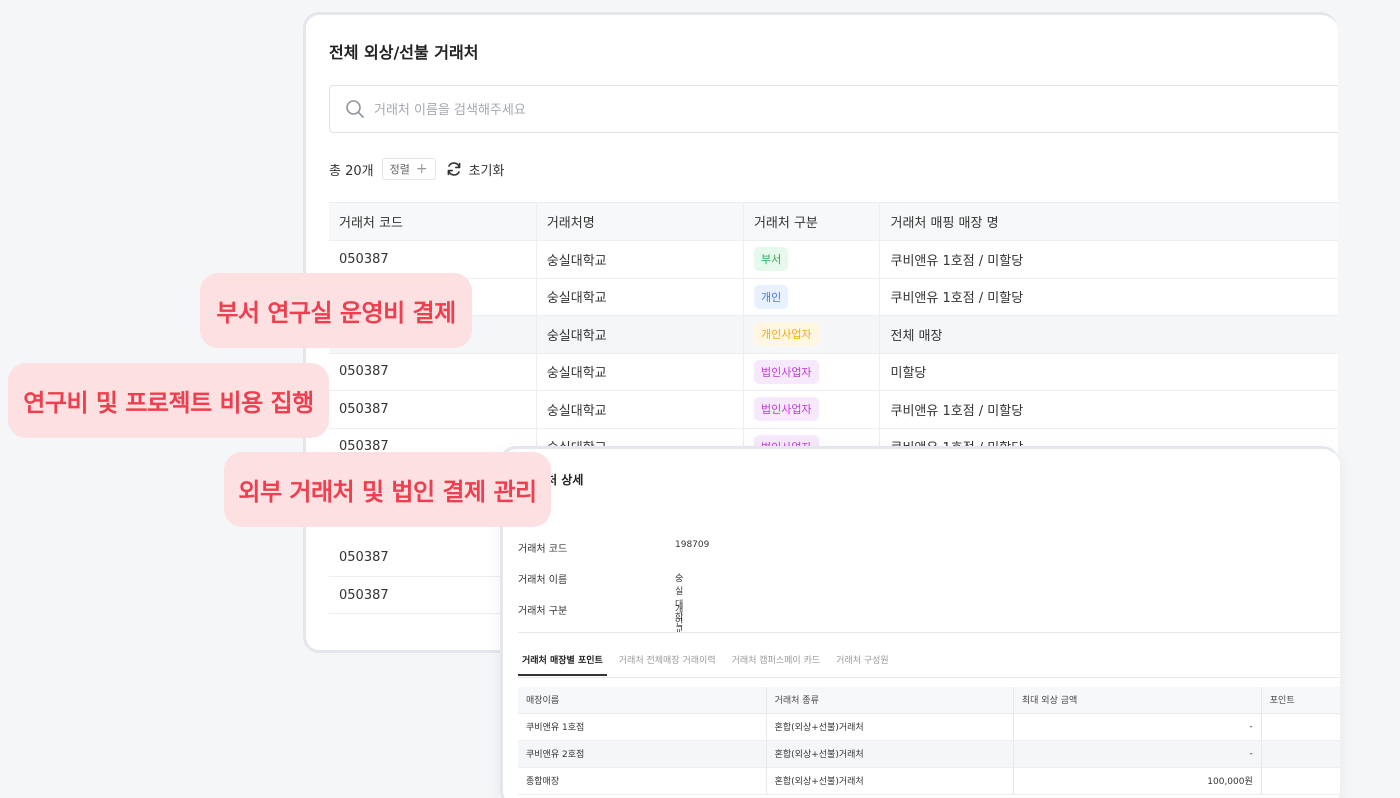 This screenshot has width=1400, height=798. What do you see at coordinates (812, 221) in the screenshot?
I see `column-header: 거래처 구분` at bounding box center [812, 221].